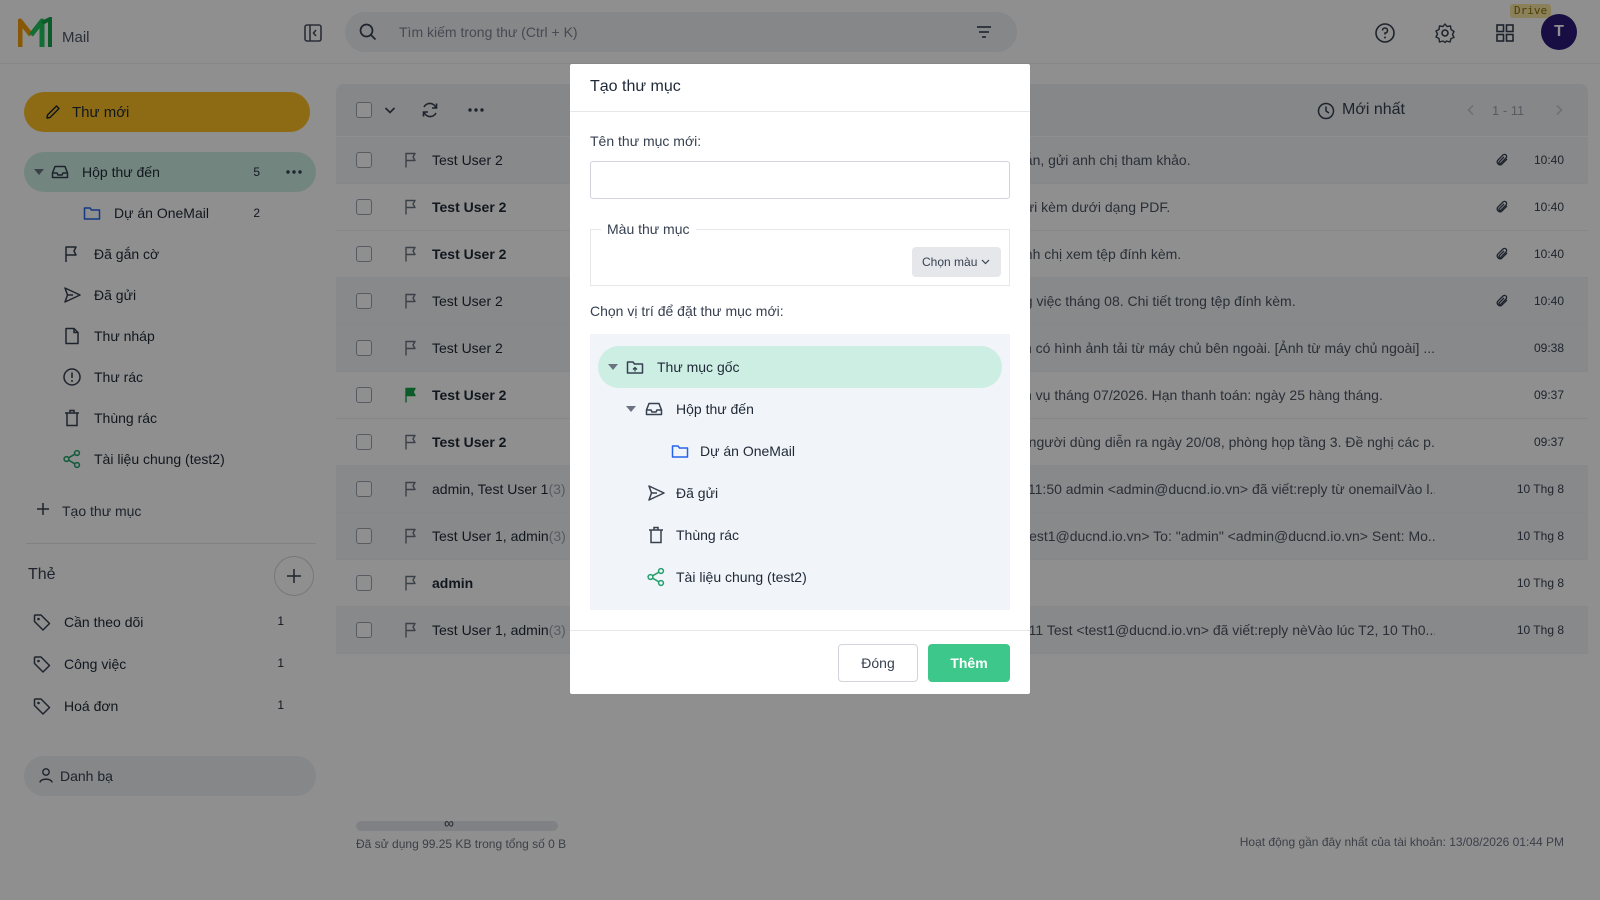  Describe the element at coordinates (824, 493) in the screenshot. I see `tree-item-sent: Đã gửi` at that location.